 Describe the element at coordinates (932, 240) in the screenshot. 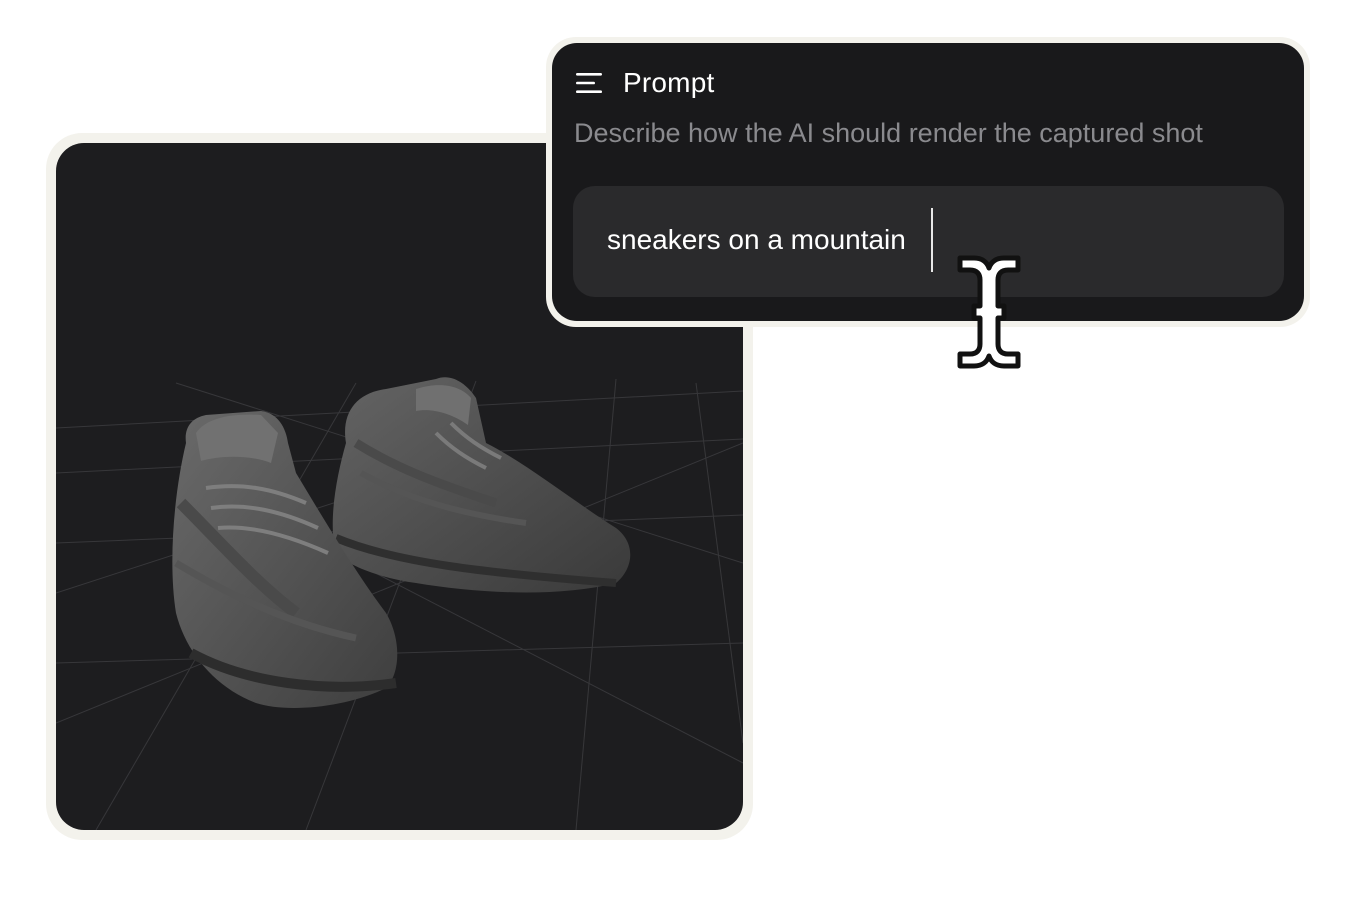

I see `text-caret` at that location.